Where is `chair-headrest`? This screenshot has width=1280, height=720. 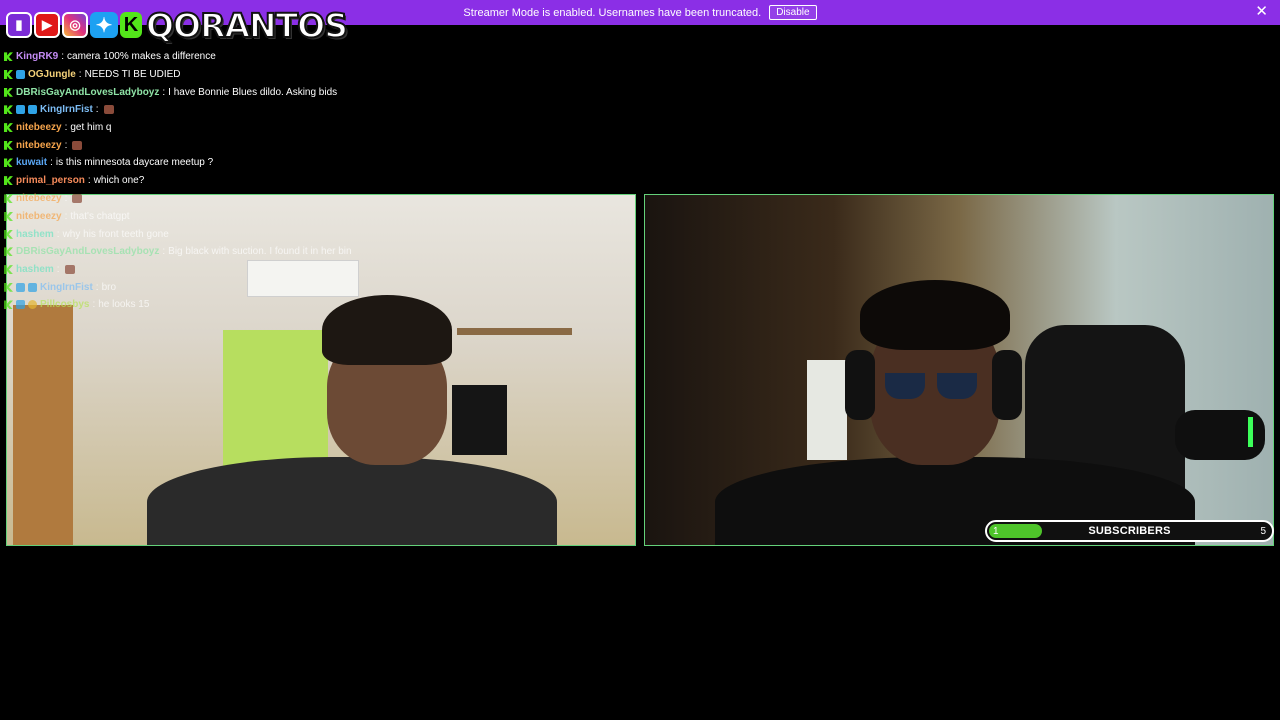 chair-headrest is located at coordinates (827, 410).